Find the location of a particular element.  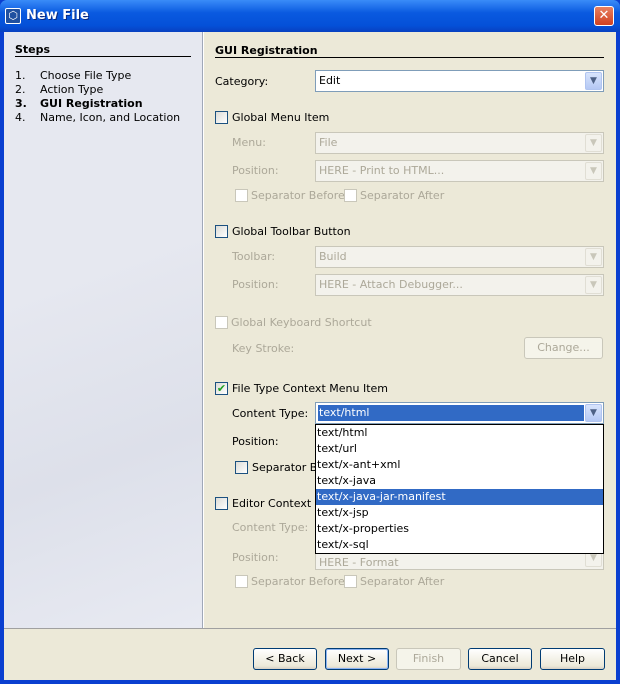

category-value: Edit is located at coordinates (330, 80).